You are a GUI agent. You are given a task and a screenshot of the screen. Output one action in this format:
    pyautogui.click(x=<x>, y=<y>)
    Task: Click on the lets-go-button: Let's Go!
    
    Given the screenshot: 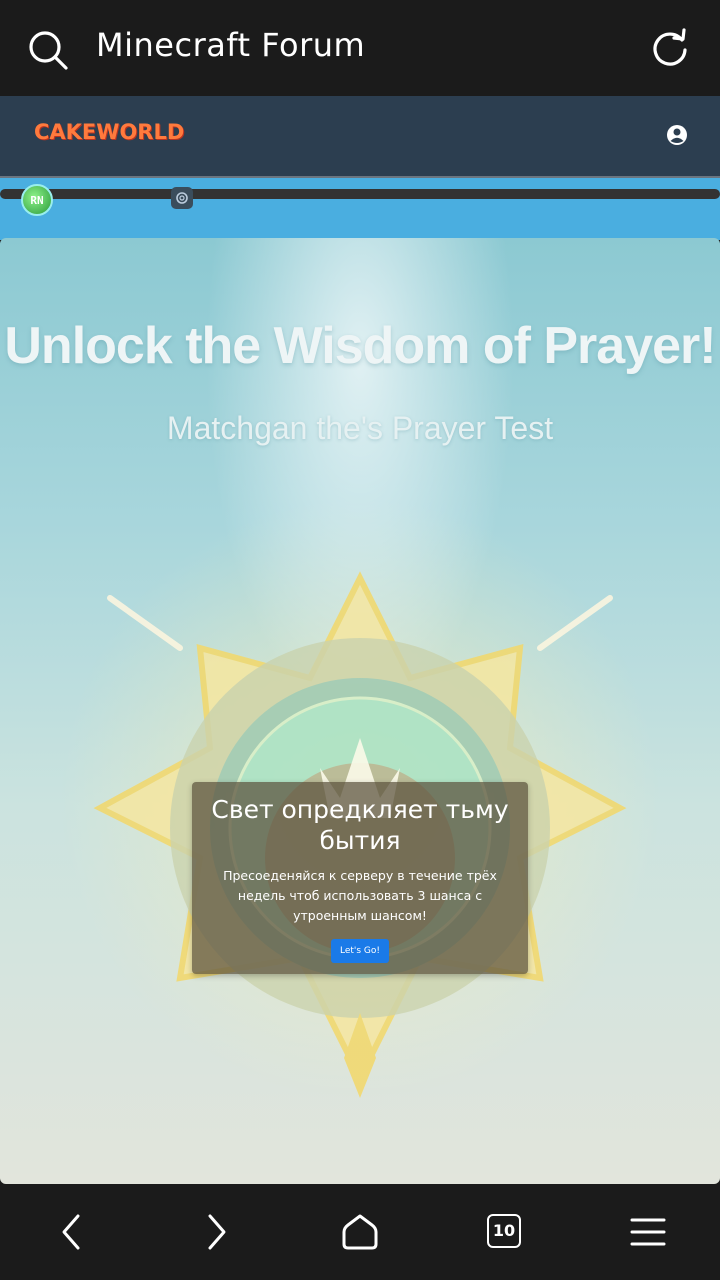 What is the action you would take?
    pyautogui.click(x=360, y=951)
    